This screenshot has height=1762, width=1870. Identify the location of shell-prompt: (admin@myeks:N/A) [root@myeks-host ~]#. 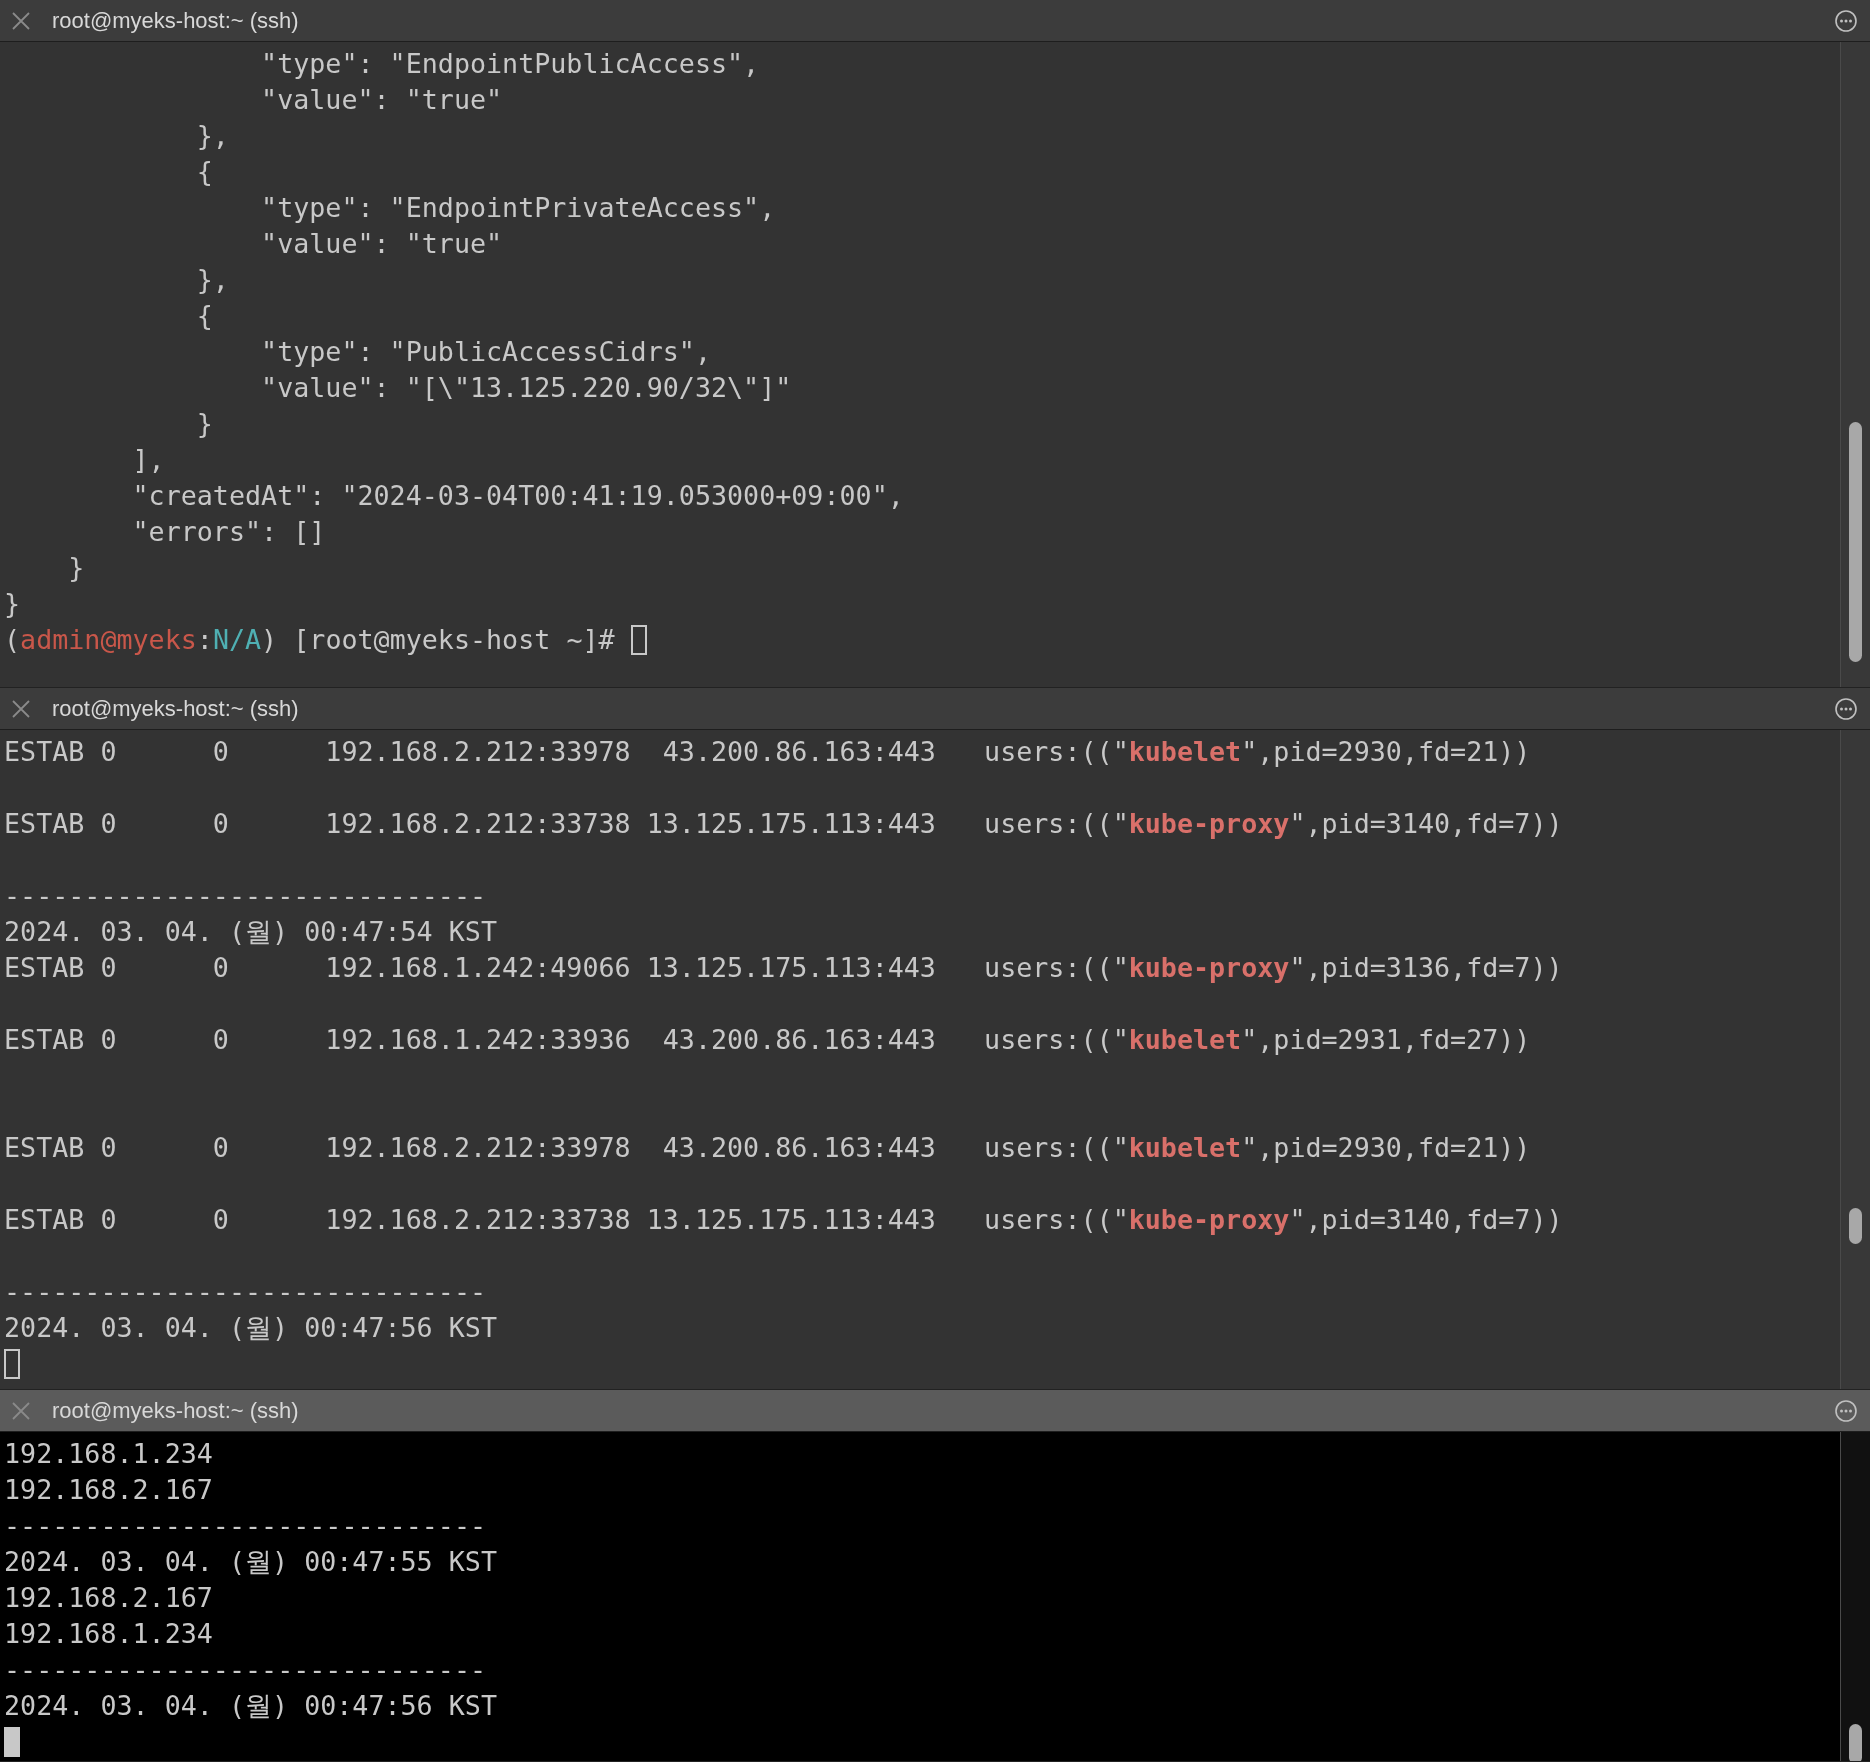
(310, 640).